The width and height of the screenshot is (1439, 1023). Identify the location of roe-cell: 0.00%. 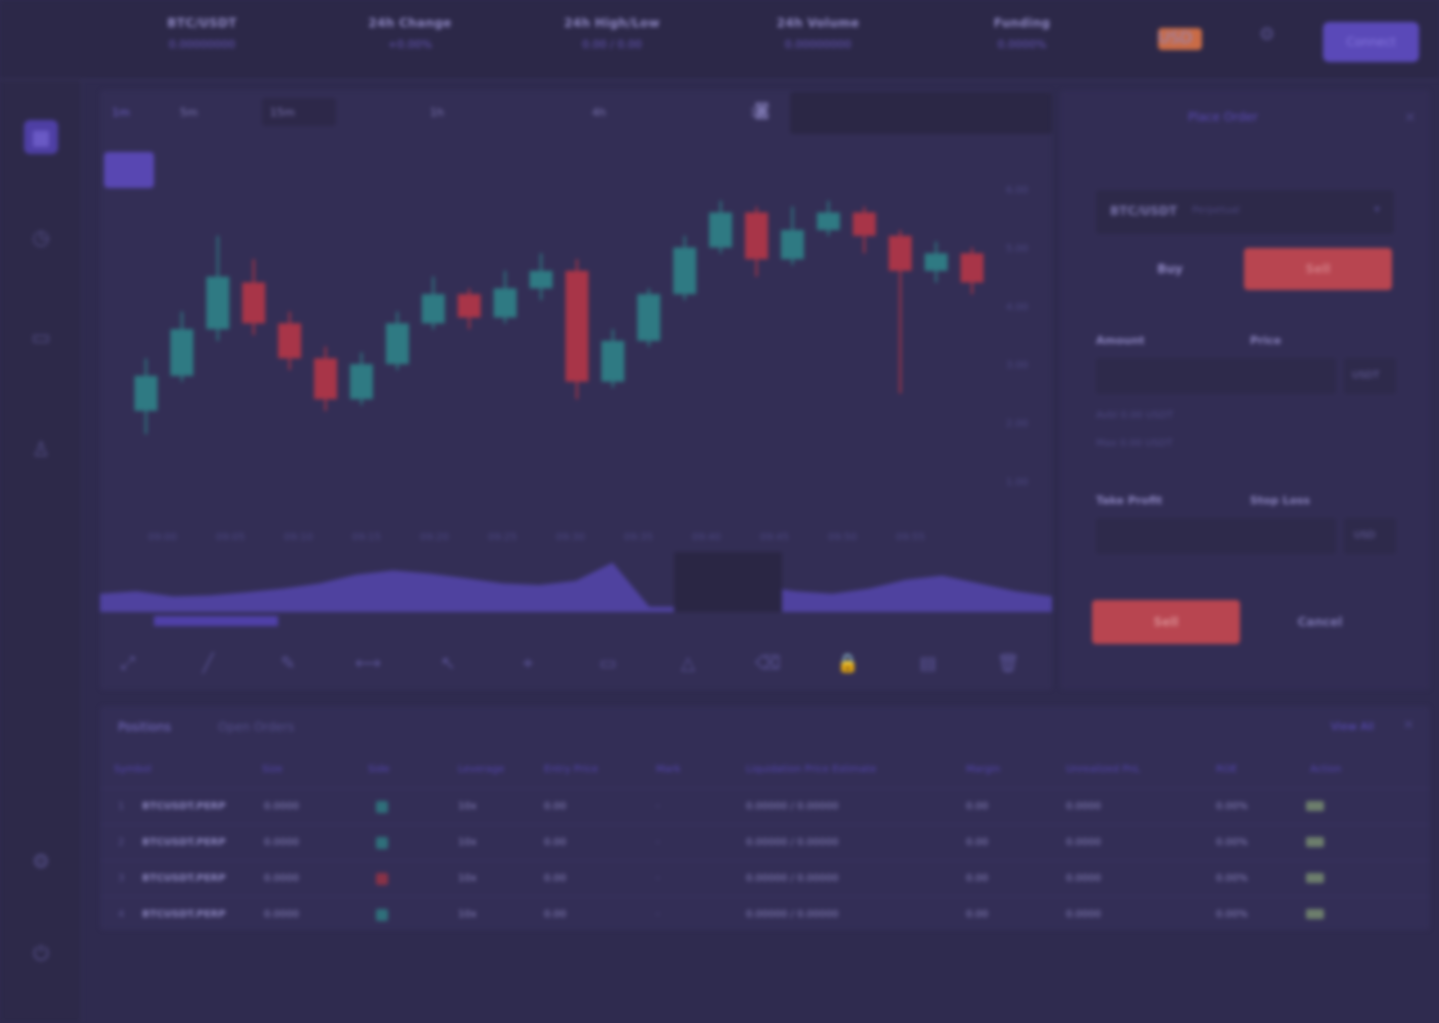
(1232, 842).